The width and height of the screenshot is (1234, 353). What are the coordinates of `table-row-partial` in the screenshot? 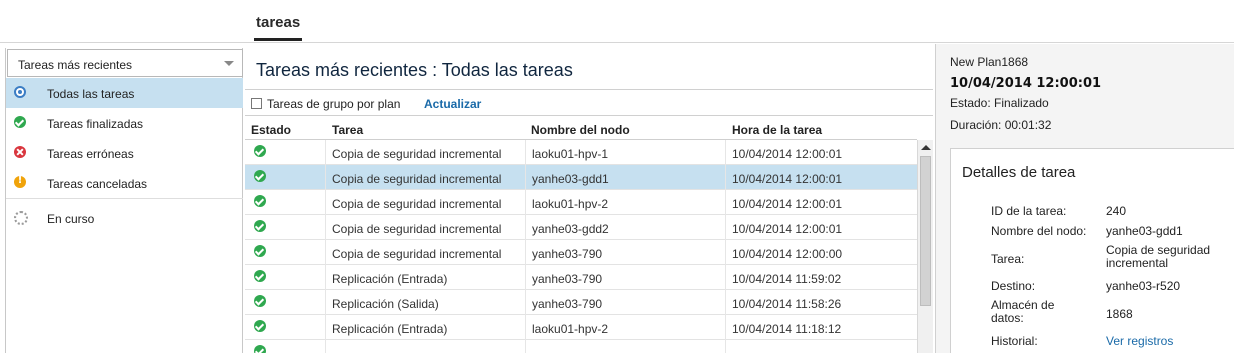 It's located at (581, 346).